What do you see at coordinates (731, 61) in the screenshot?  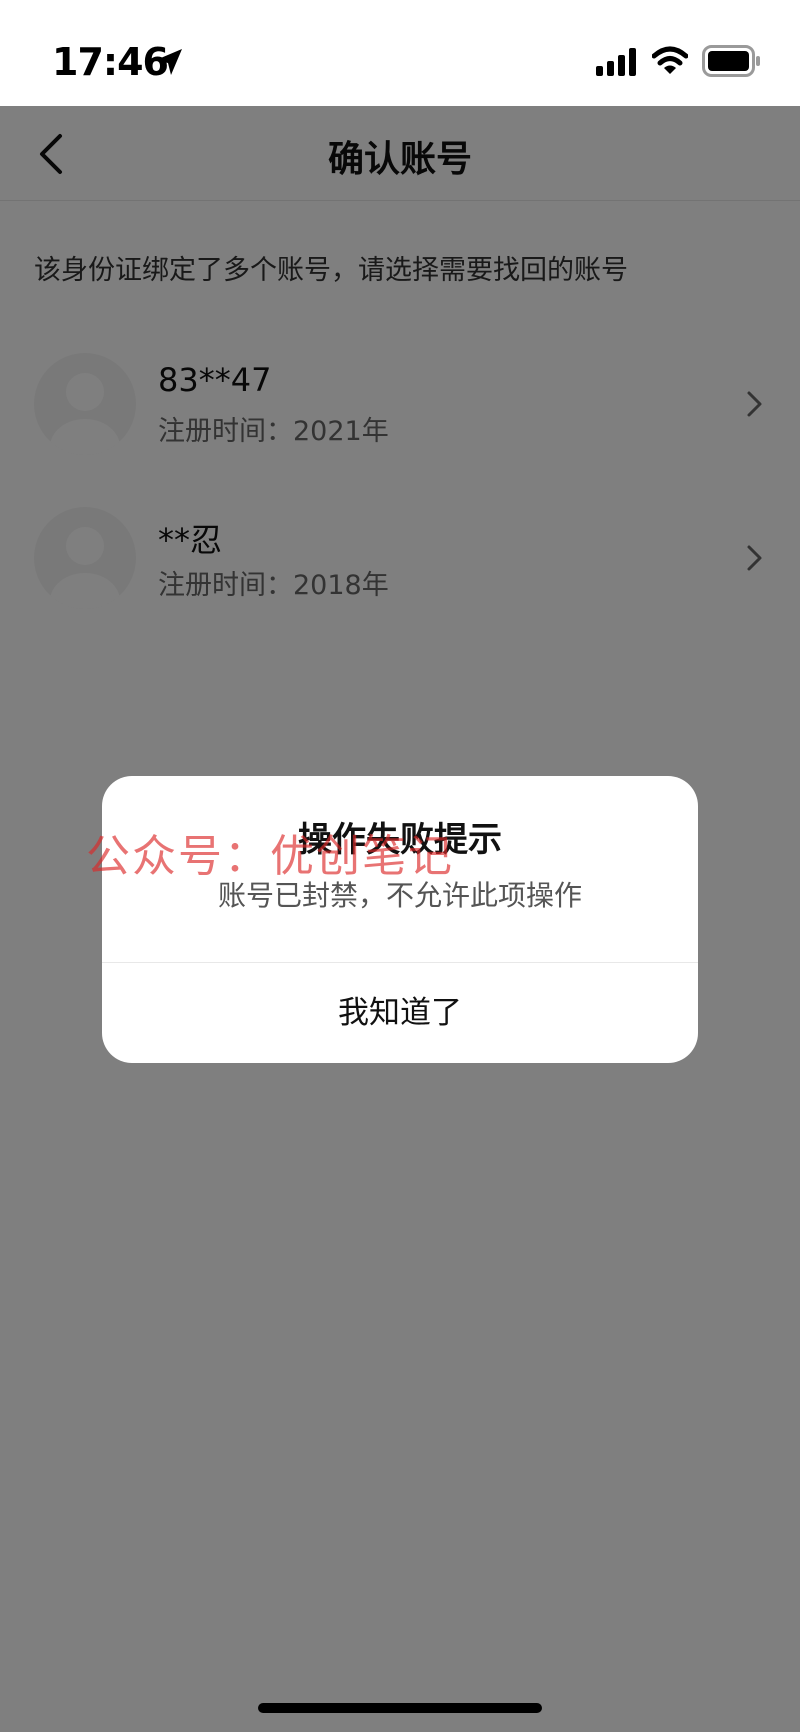 I see `battery-icon` at bounding box center [731, 61].